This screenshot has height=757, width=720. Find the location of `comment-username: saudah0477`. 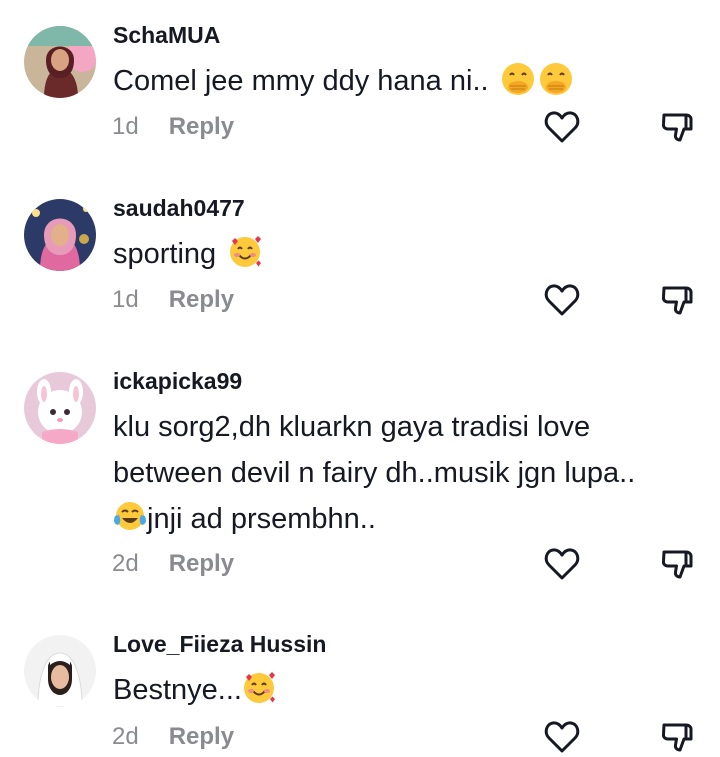

comment-username: saudah0477 is located at coordinates (179, 208).